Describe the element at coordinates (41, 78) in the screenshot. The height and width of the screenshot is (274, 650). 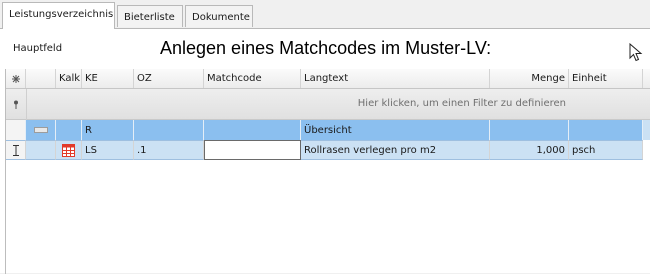
I see `column-select` at that location.